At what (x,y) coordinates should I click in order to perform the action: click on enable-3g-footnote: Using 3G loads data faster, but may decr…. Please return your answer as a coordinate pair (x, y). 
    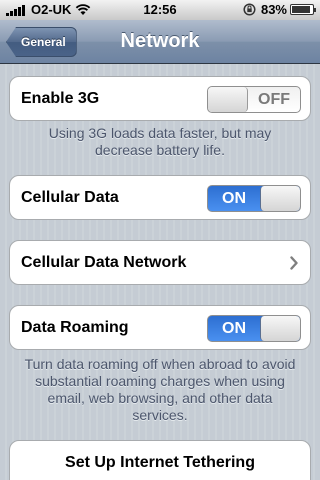
    Looking at the image, I should click on (160, 141).